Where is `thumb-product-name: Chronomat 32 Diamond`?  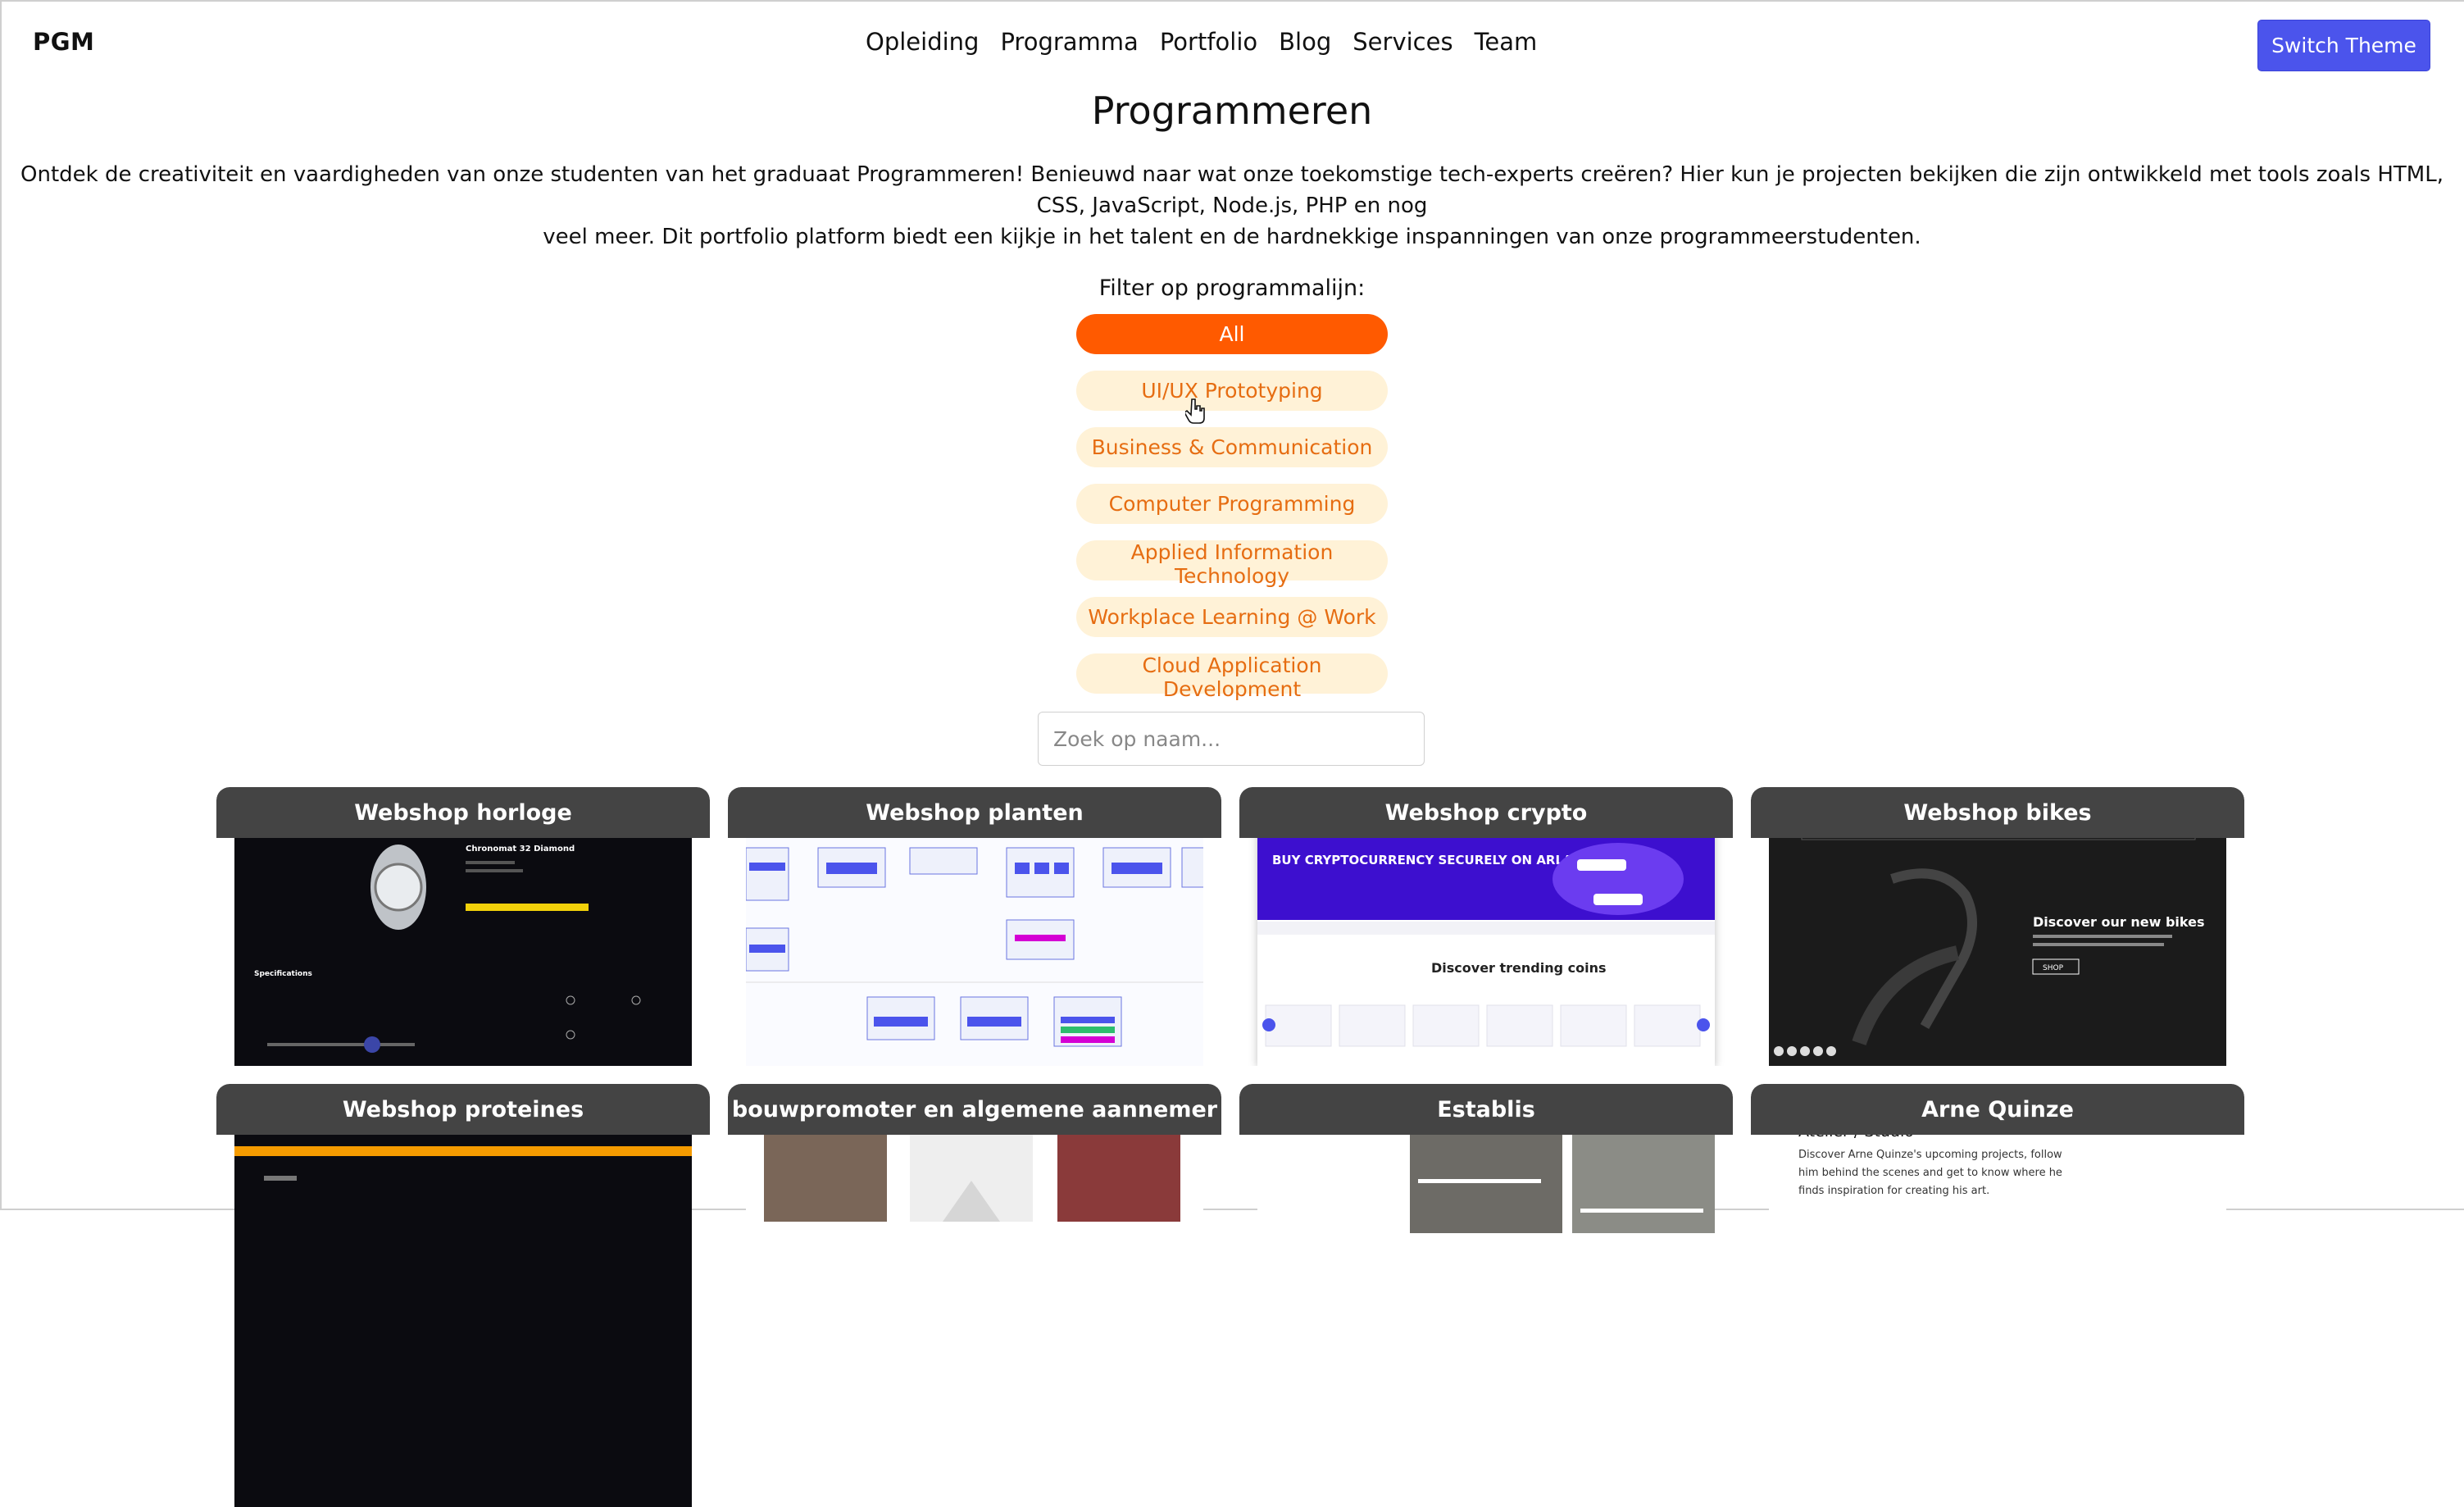 thumb-product-name: Chronomat 32 Diamond is located at coordinates (520, 850).